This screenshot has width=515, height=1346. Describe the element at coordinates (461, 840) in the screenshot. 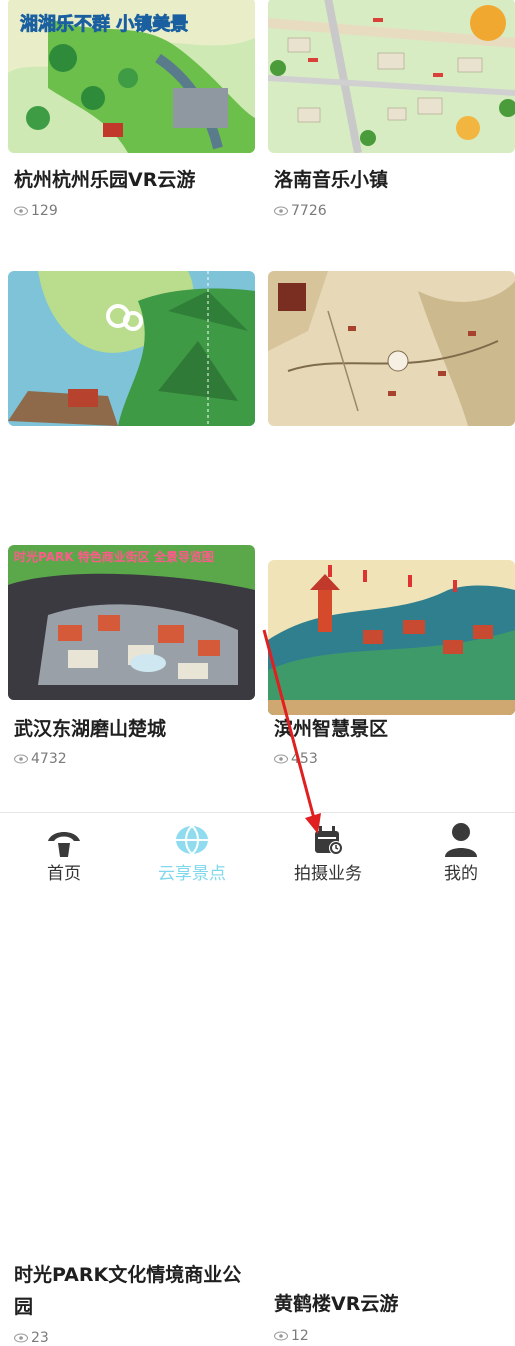

I see `user-icon` at that location.